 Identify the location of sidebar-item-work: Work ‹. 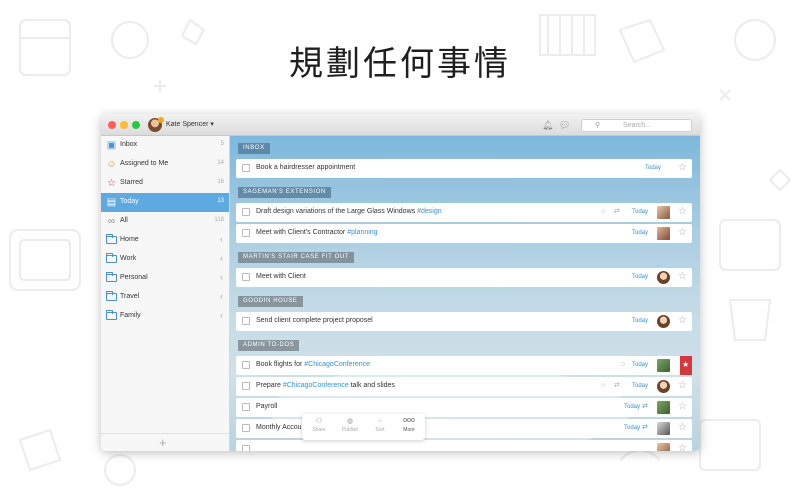
(165, 259).